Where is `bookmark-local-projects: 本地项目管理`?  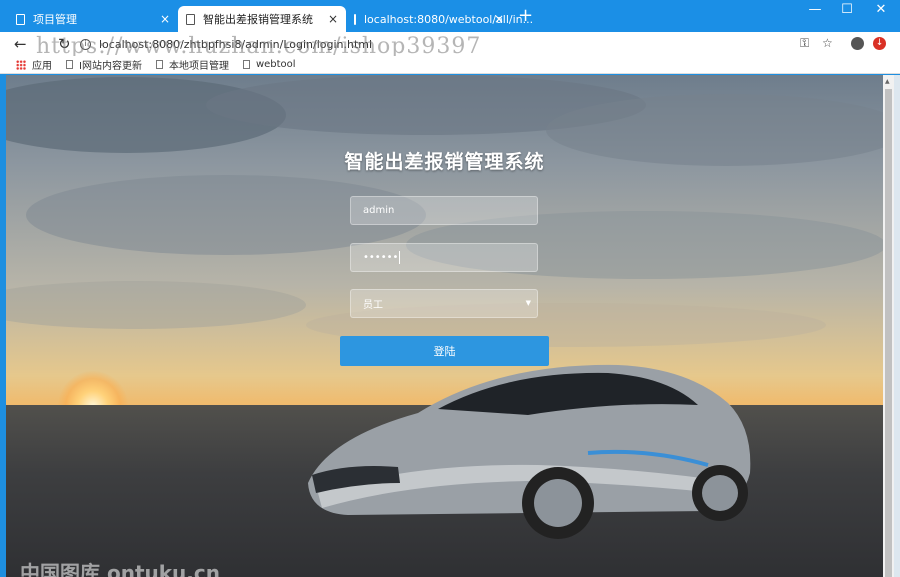 bookmark-local-projects: 本地项目管理 is located at coordinates (192, 64).